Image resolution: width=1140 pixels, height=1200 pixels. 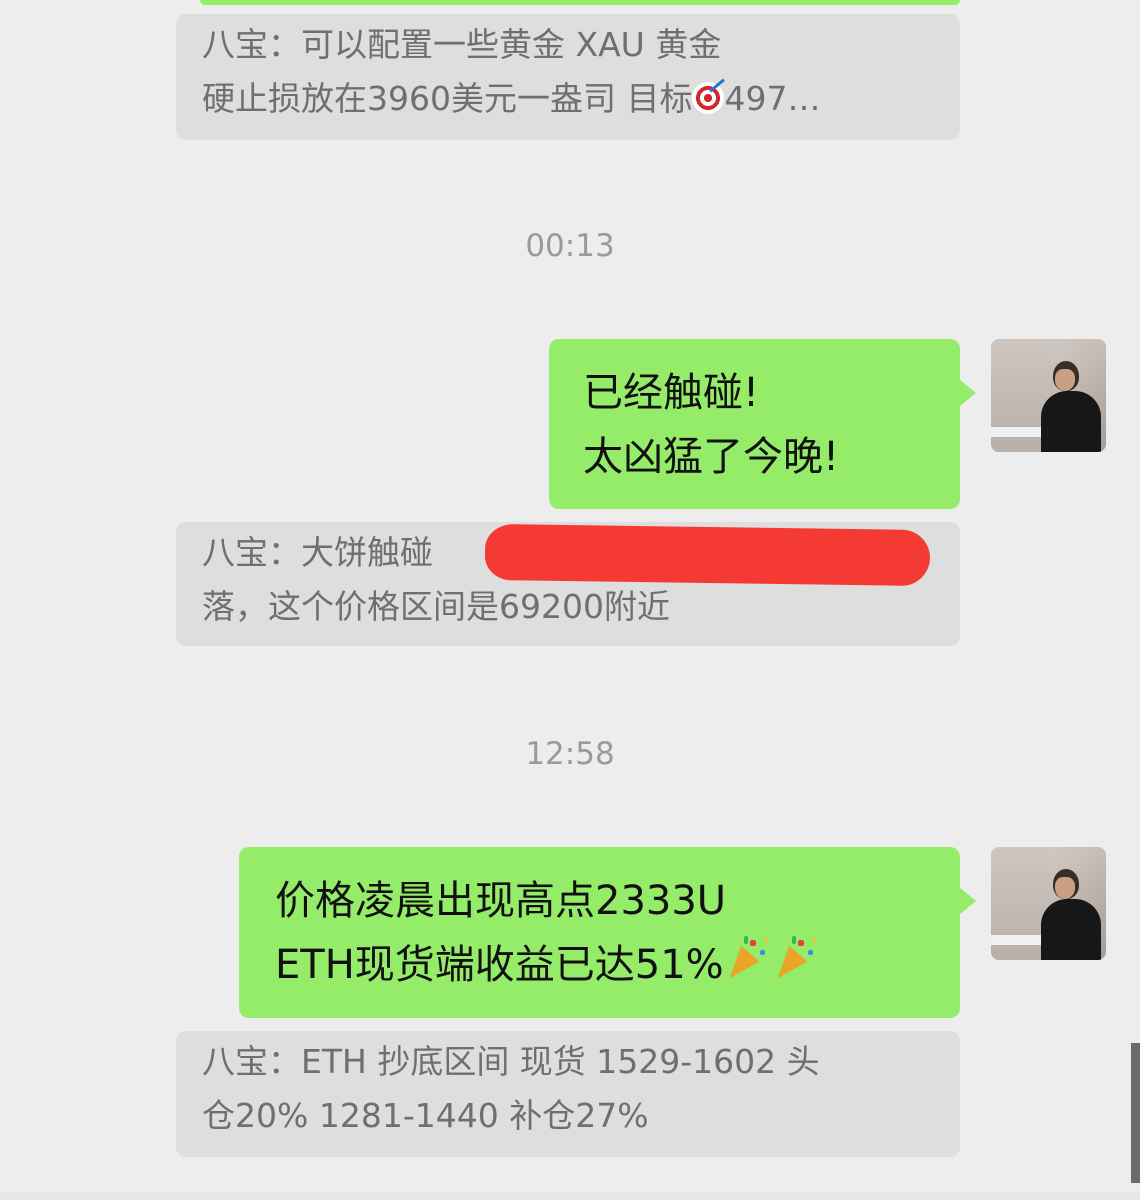 I want to click on quote-line: 落，这个价格区间是69200附近, so click(x=436, y=606).